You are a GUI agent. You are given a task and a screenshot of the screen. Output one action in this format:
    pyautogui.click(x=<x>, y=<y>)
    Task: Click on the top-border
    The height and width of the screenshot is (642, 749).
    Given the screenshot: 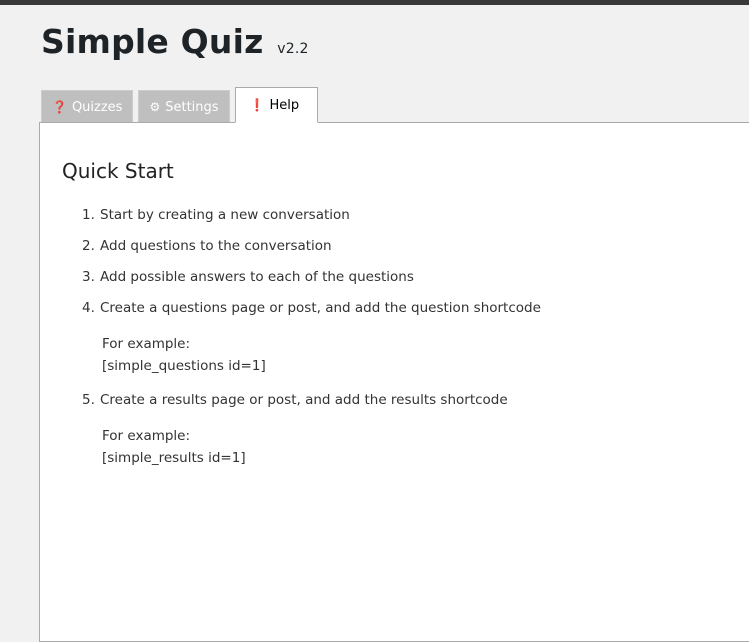 What is the action you would take?
    pyautogui.click(x=374, y=2)
    